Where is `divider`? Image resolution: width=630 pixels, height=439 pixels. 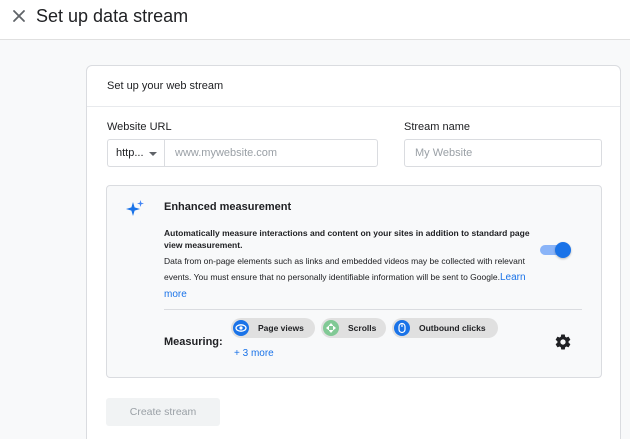
divider is located at coordinates (373, 309).